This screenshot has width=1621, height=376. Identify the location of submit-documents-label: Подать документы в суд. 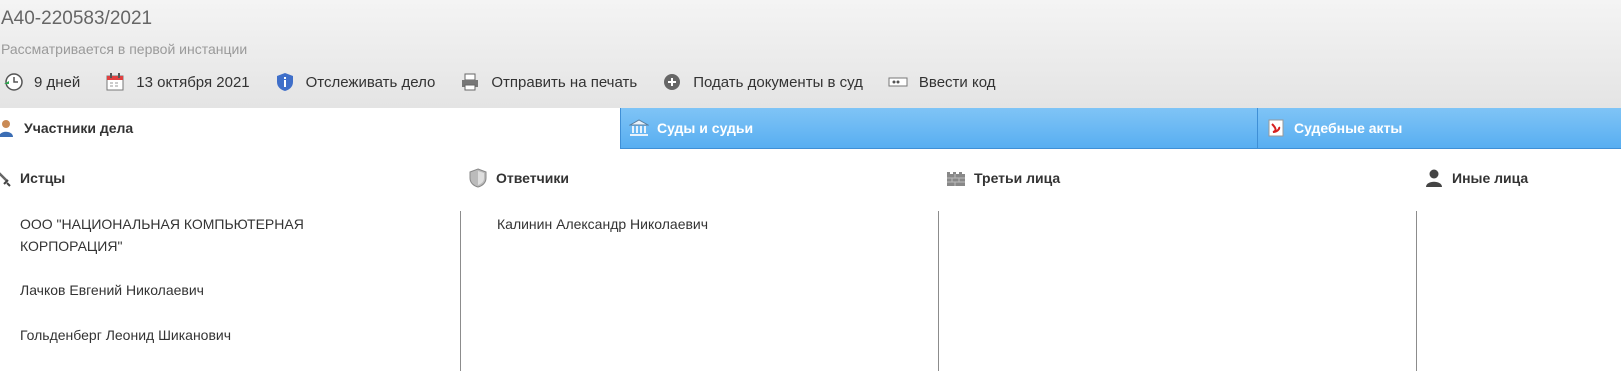
(778, 82).